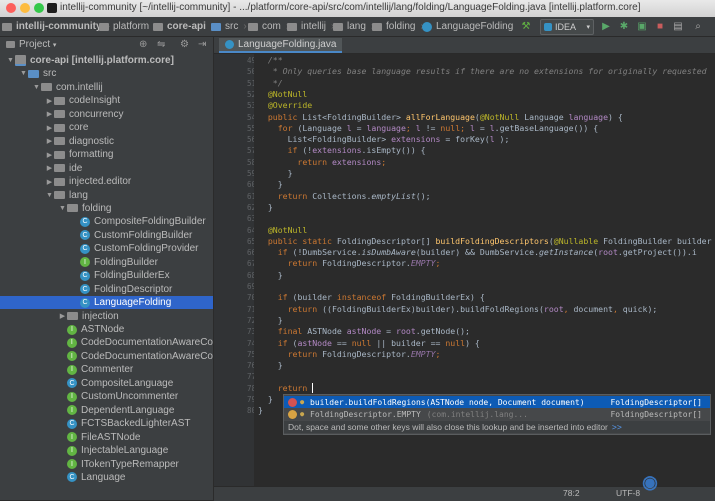 The image size is (715, 501). Describe the element at coordinates (106, 168) in the screenshot. I see `tree-item: ▶ ide` at that location.